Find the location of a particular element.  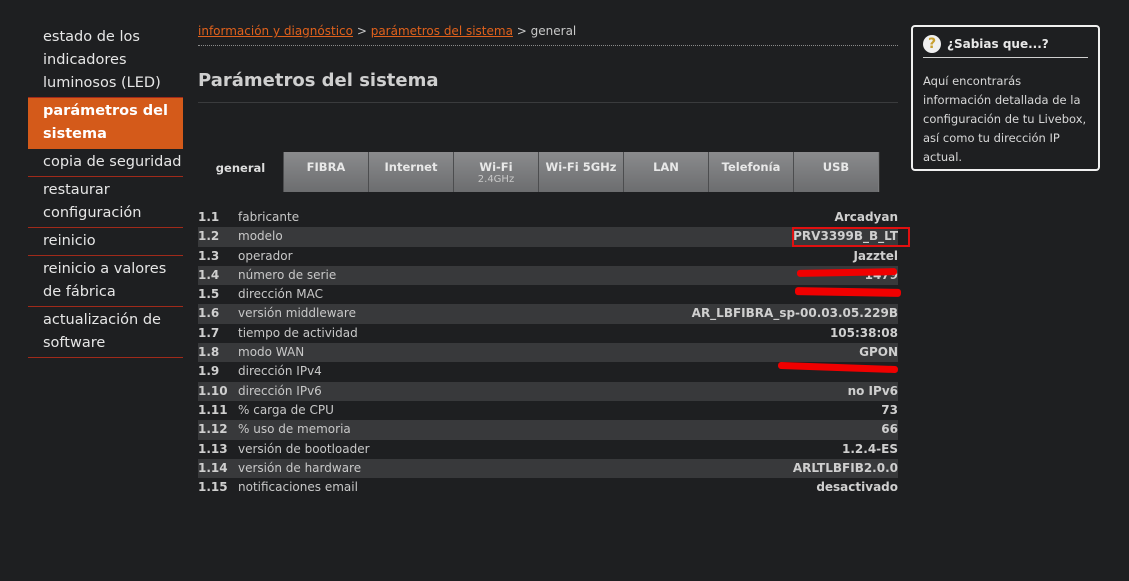

row-label: fabricante is located at coordinates (269, 217).